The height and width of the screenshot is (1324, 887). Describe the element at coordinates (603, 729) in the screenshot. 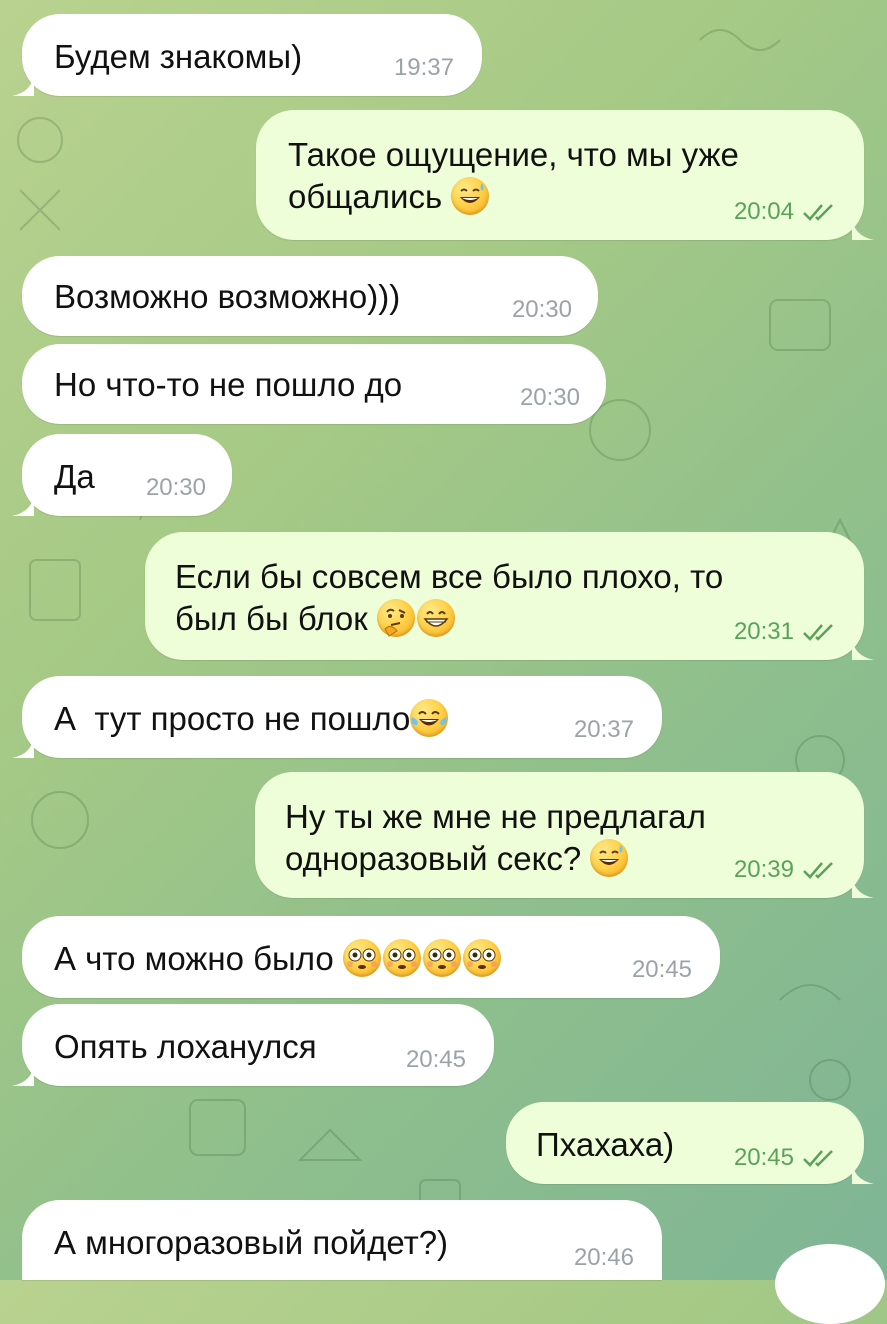

I see `message-time: 20:37` at that location.